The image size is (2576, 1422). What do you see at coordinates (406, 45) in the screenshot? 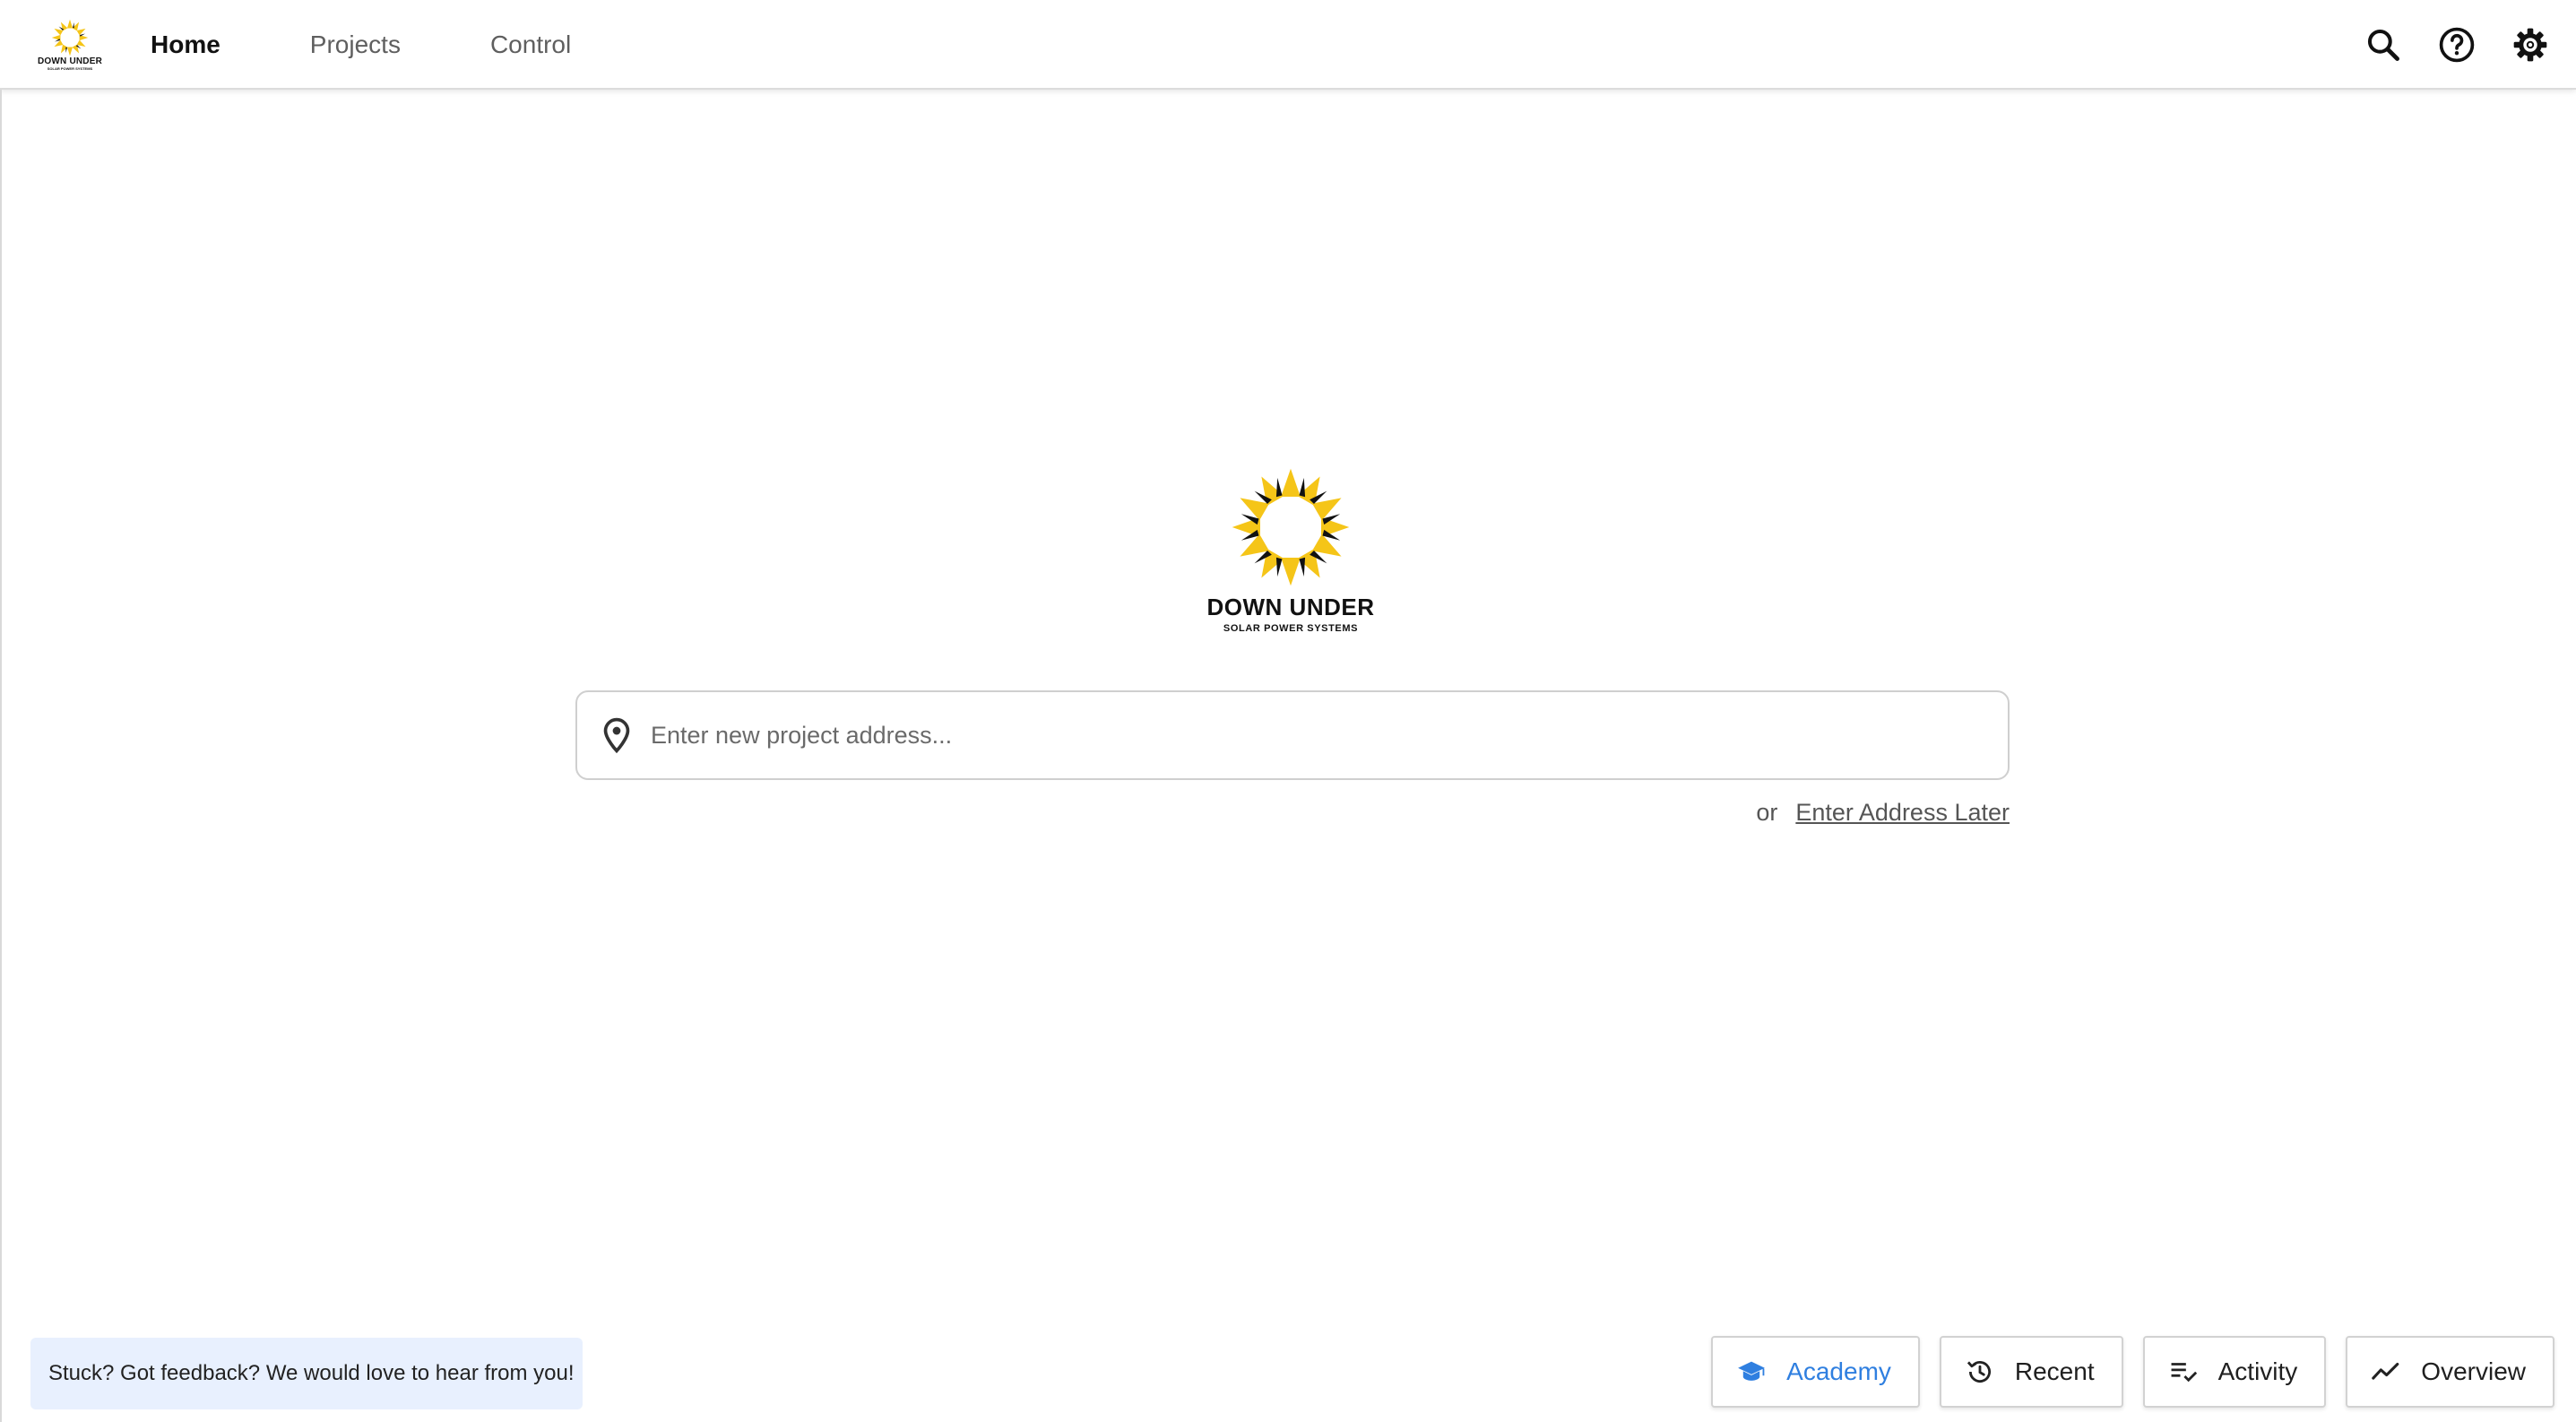
I see `main-nav: Home Projects Control` at bounding box center [406, 45].